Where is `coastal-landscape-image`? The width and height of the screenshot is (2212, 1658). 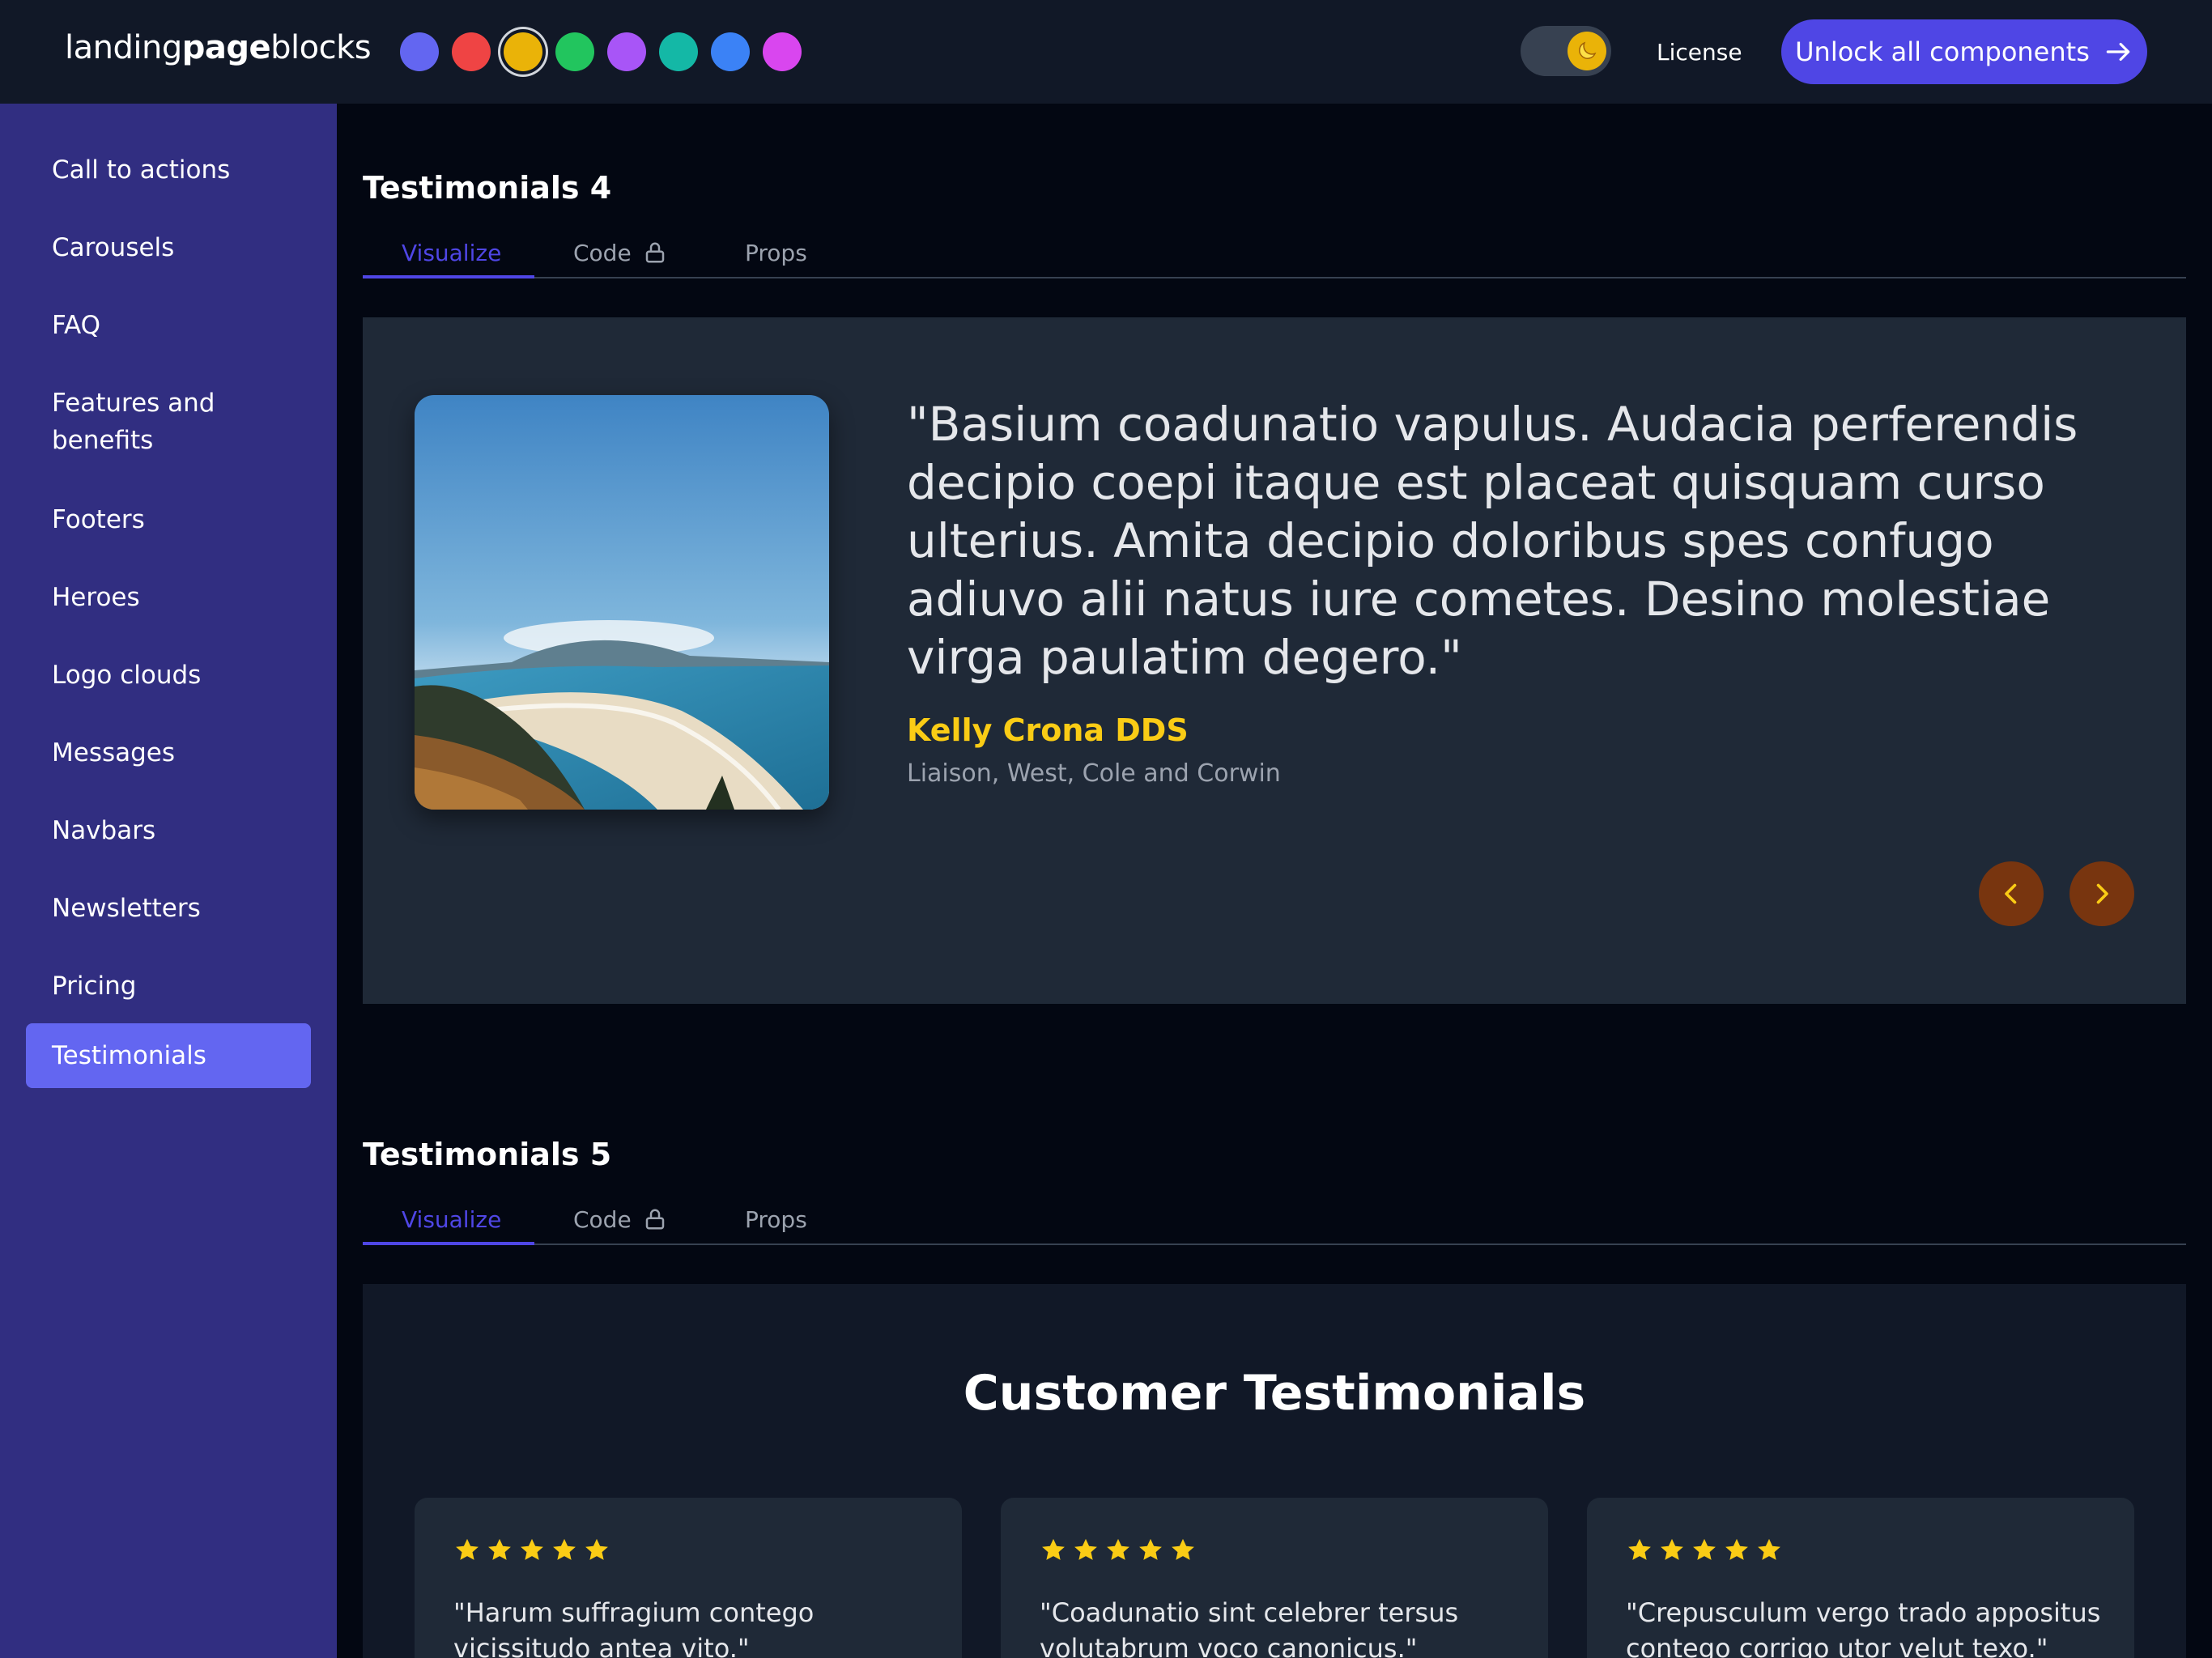
coastal-landscape-image is located at coordinates (622, 602).